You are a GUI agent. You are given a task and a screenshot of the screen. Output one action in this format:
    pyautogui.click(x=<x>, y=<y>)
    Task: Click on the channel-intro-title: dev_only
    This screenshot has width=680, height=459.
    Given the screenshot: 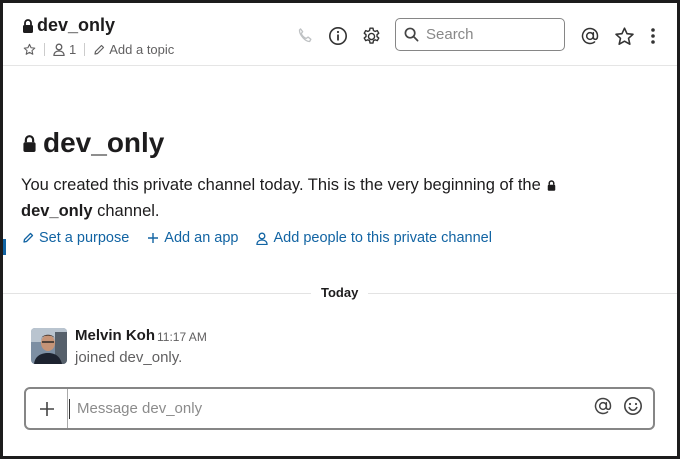 What is the action you would take?
    pyautogui.click(x=93, y=143)
    